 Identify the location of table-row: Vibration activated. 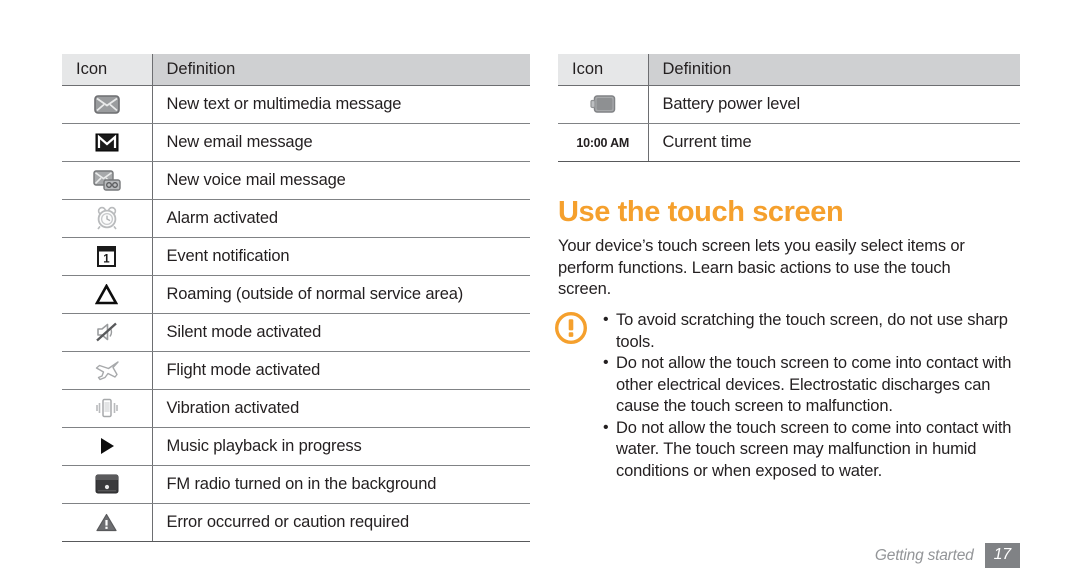
(296, 408).